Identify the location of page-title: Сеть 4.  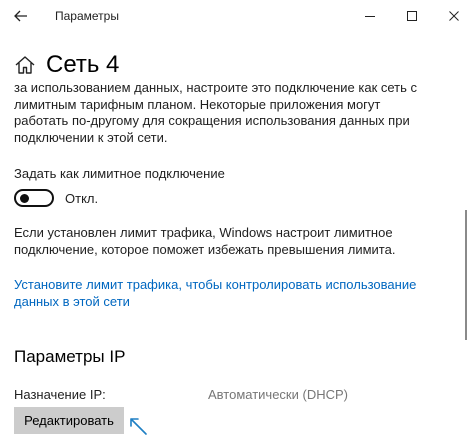
(83, 64).